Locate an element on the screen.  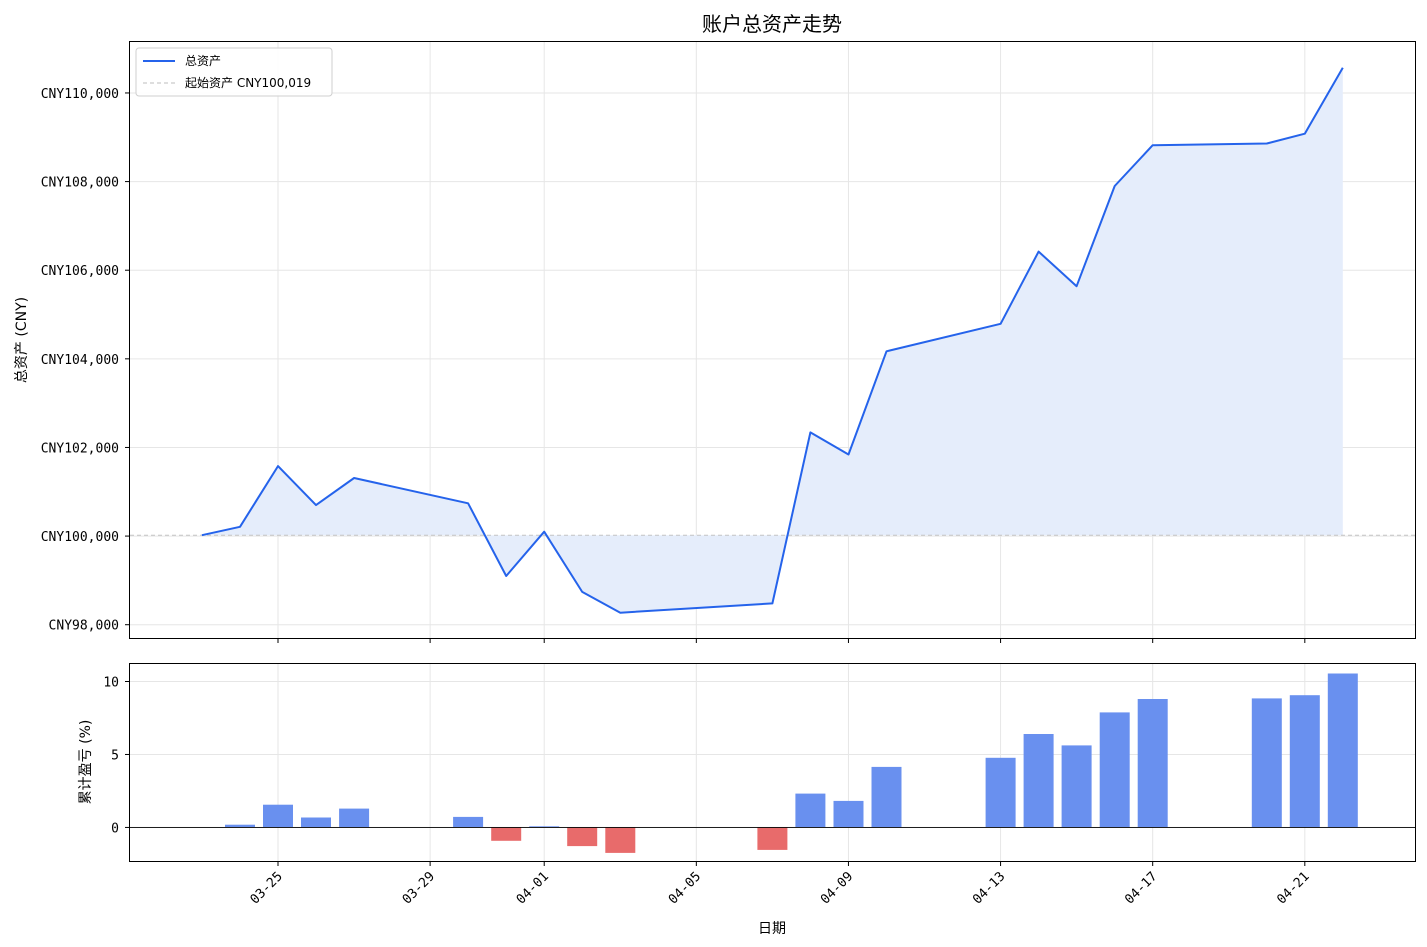
top-y-tick-label: CNY104,000 is located at coordinates (80, 360).